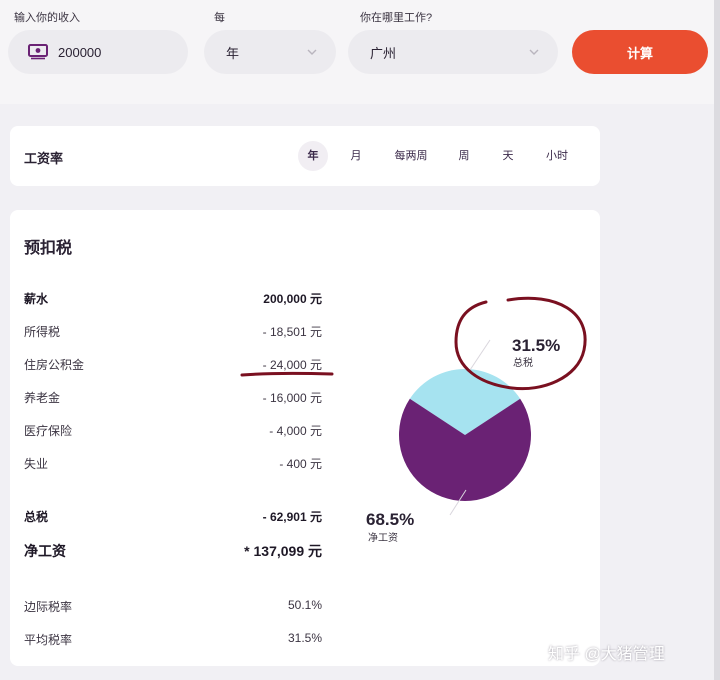 The image size is (720, 680). I want to click on tab-day: 天, so click(508, 156).